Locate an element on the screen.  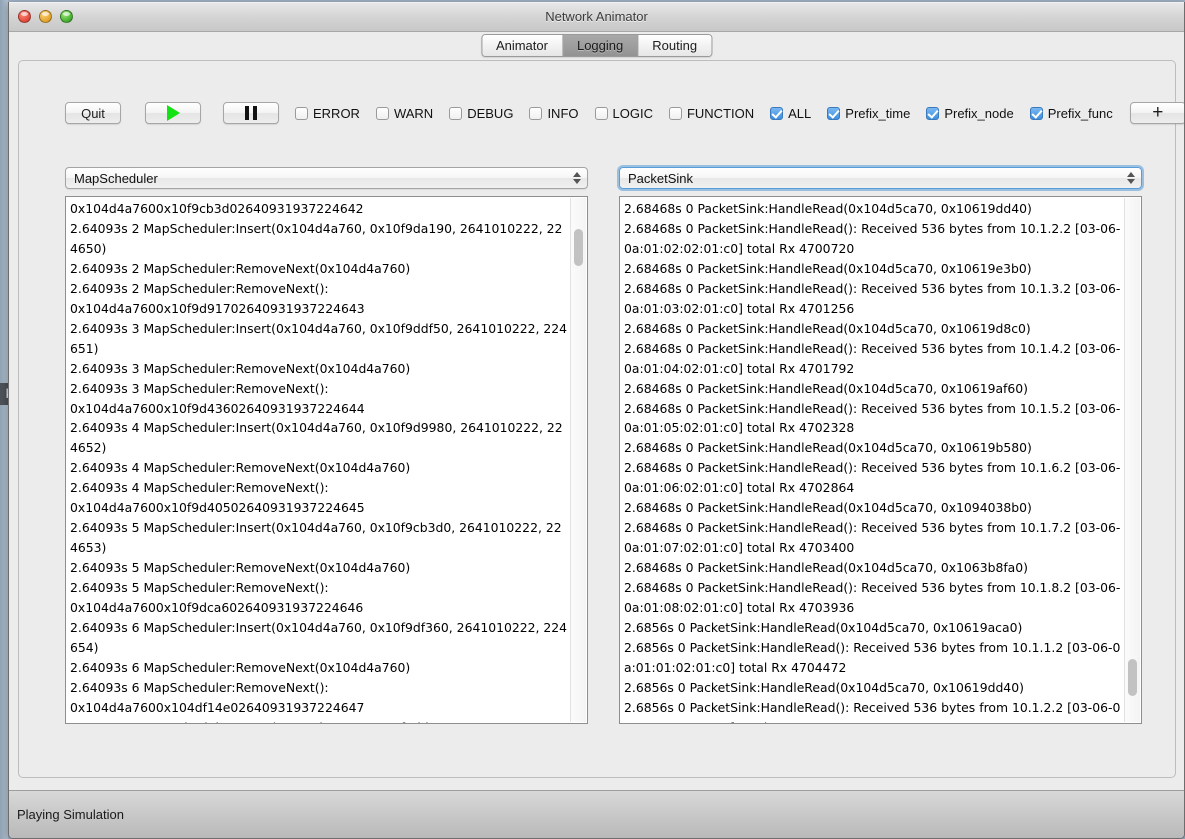
play-icon is located at coordinates (173, 113).